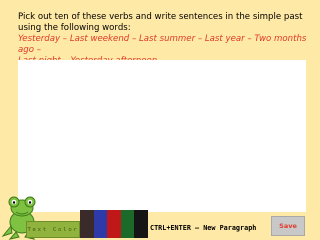  Describe the element at coordinates (127, 224) in the screenshot. I see `color-swatch-green` at that location.